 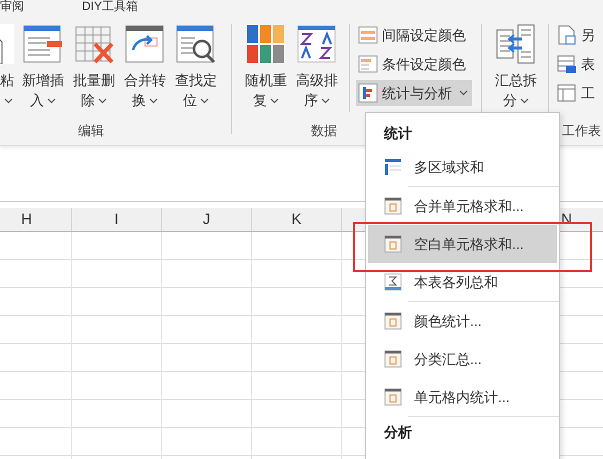 I want to click on column-header: K, so click(x=297, y=219).